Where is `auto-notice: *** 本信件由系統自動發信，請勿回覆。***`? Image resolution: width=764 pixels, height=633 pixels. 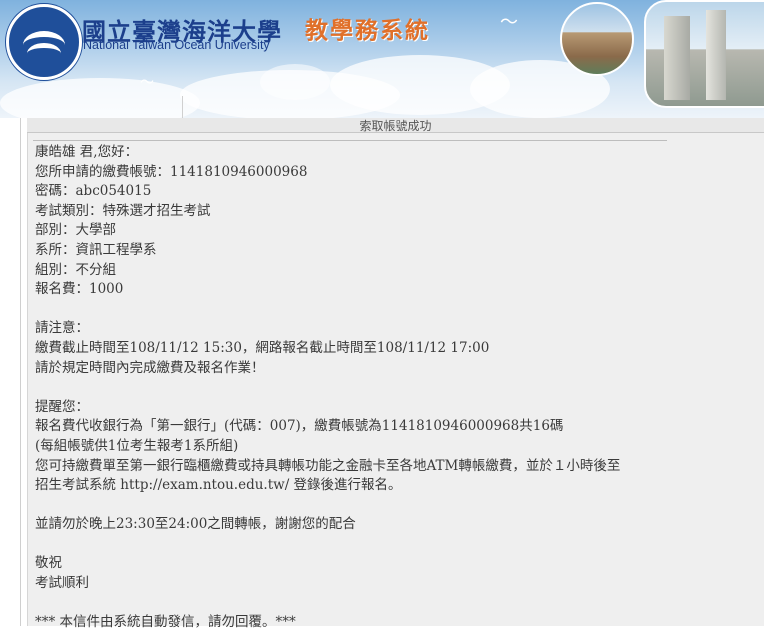
auto-notice: *** 本信件由系統自動發信，請勿回覆。*** is located at coordinates (165, 622).